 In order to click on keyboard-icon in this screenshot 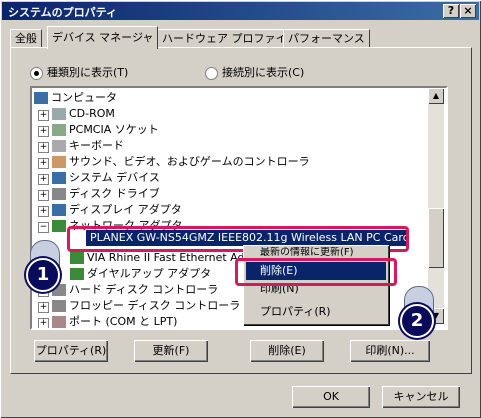, I will do `click(59, 146)`.